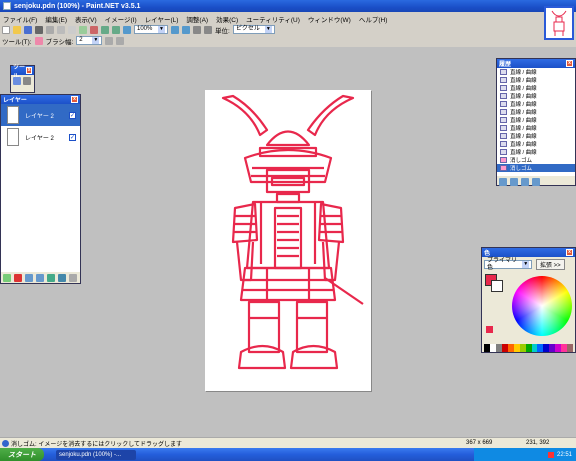 The image size is (576, 461). I want to click on move-up-icon, so click(51, 278).